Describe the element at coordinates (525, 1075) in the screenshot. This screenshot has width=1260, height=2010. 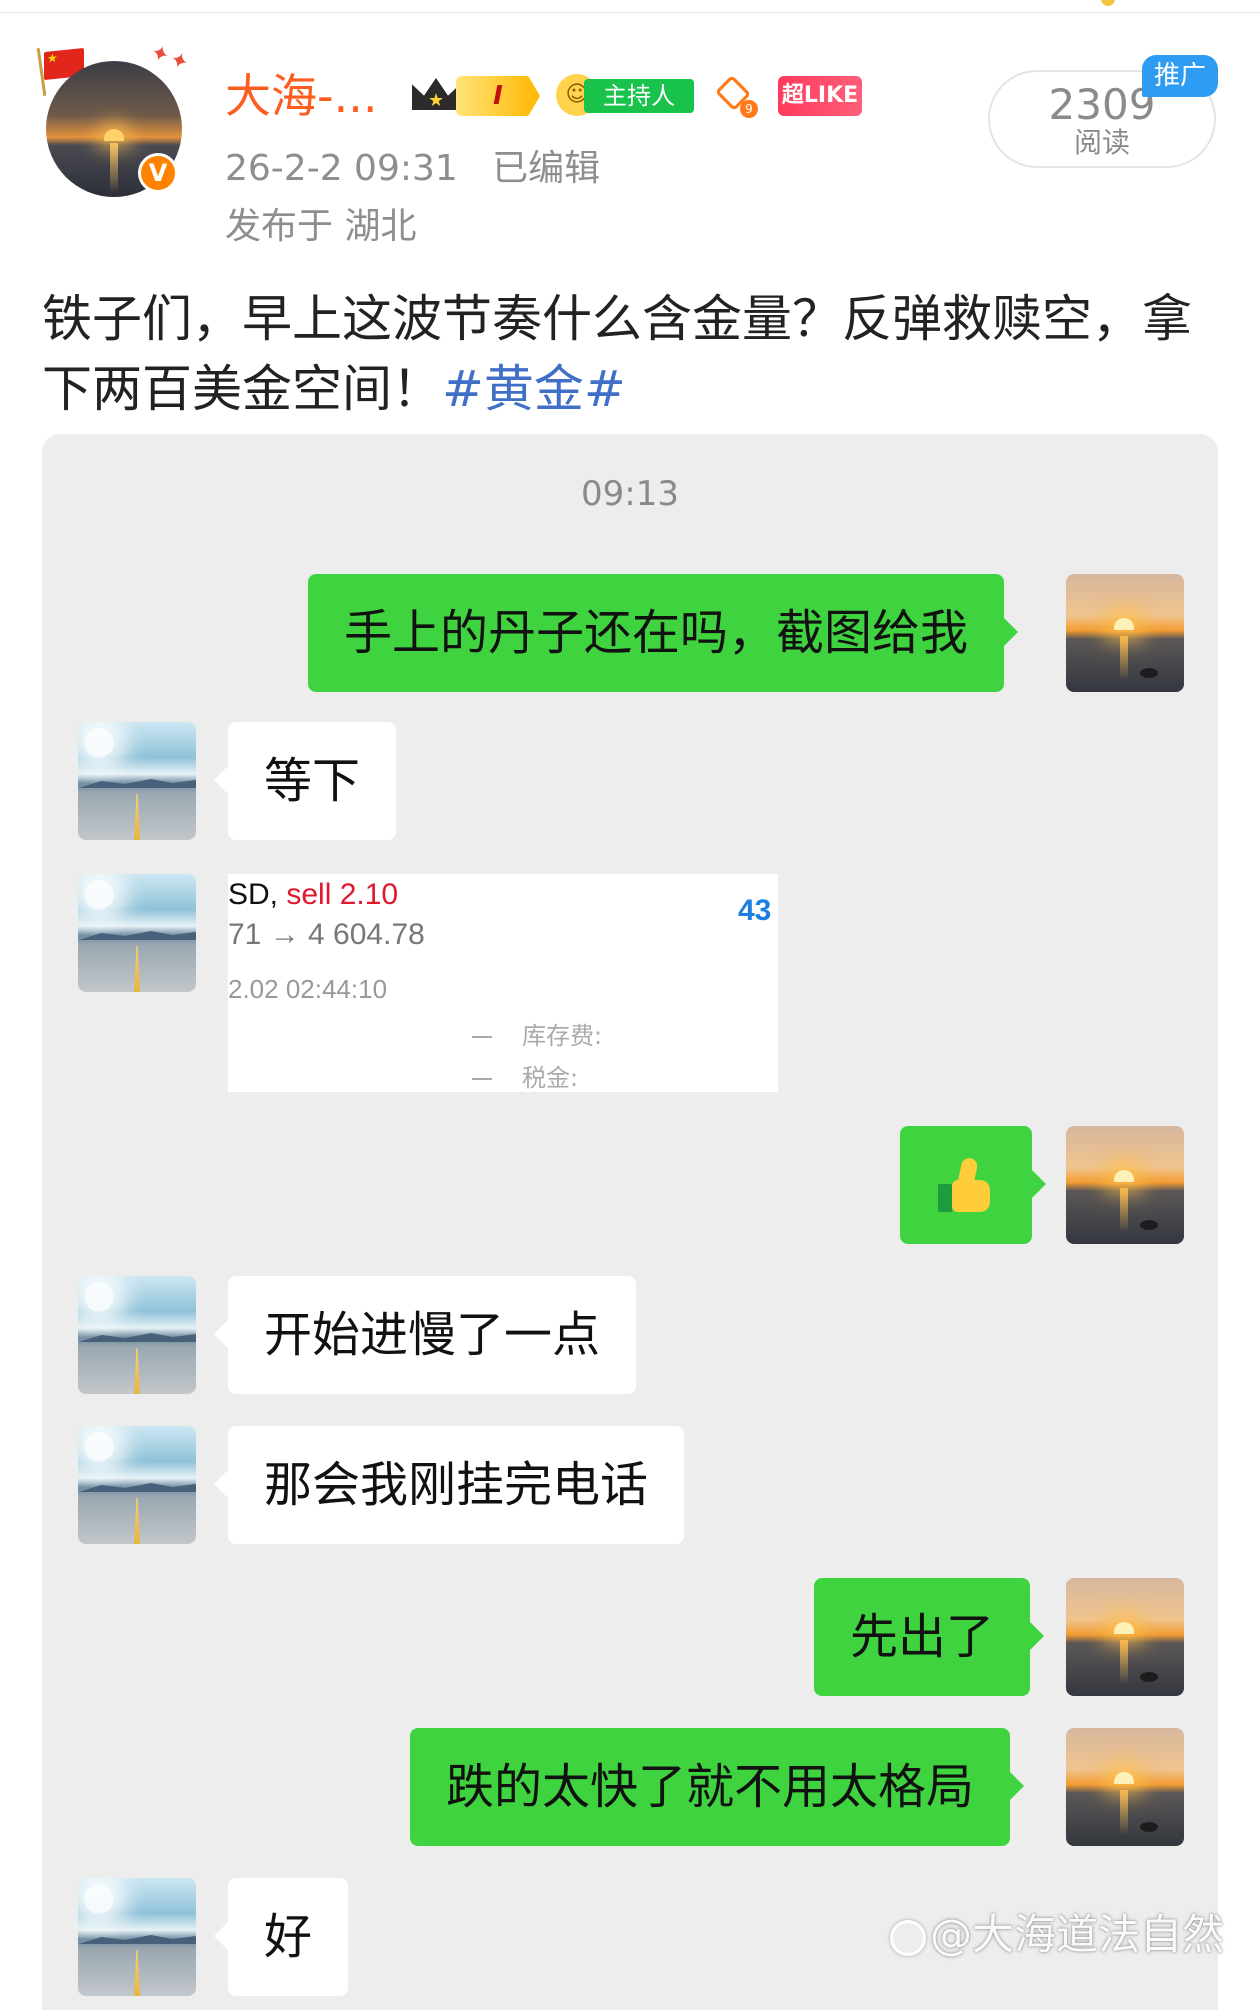
I see `trade-tax-row: 税金:` at that location.